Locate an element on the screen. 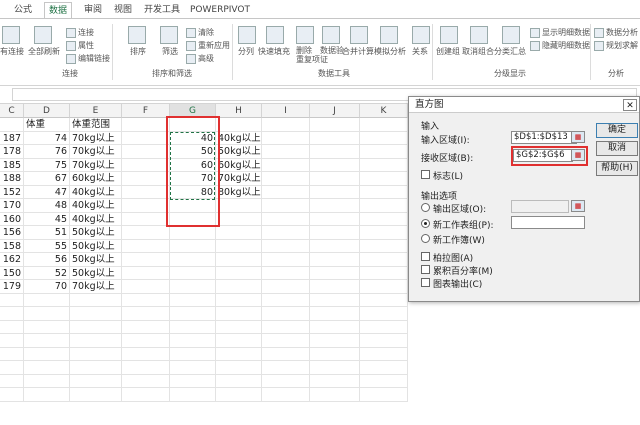 The width and height of the screenshot is (640, 425). labels-checkbox is located at coordinates (425, 174).